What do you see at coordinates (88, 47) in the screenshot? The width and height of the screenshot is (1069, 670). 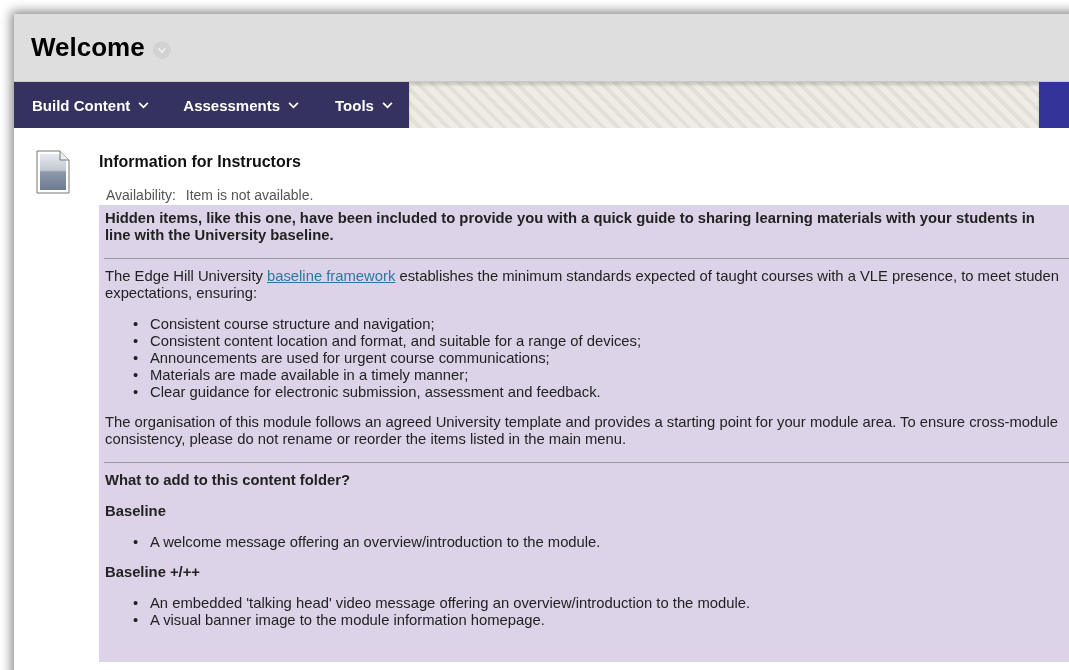 I see `page-title: Welcome` at bounding box center [88, 47].